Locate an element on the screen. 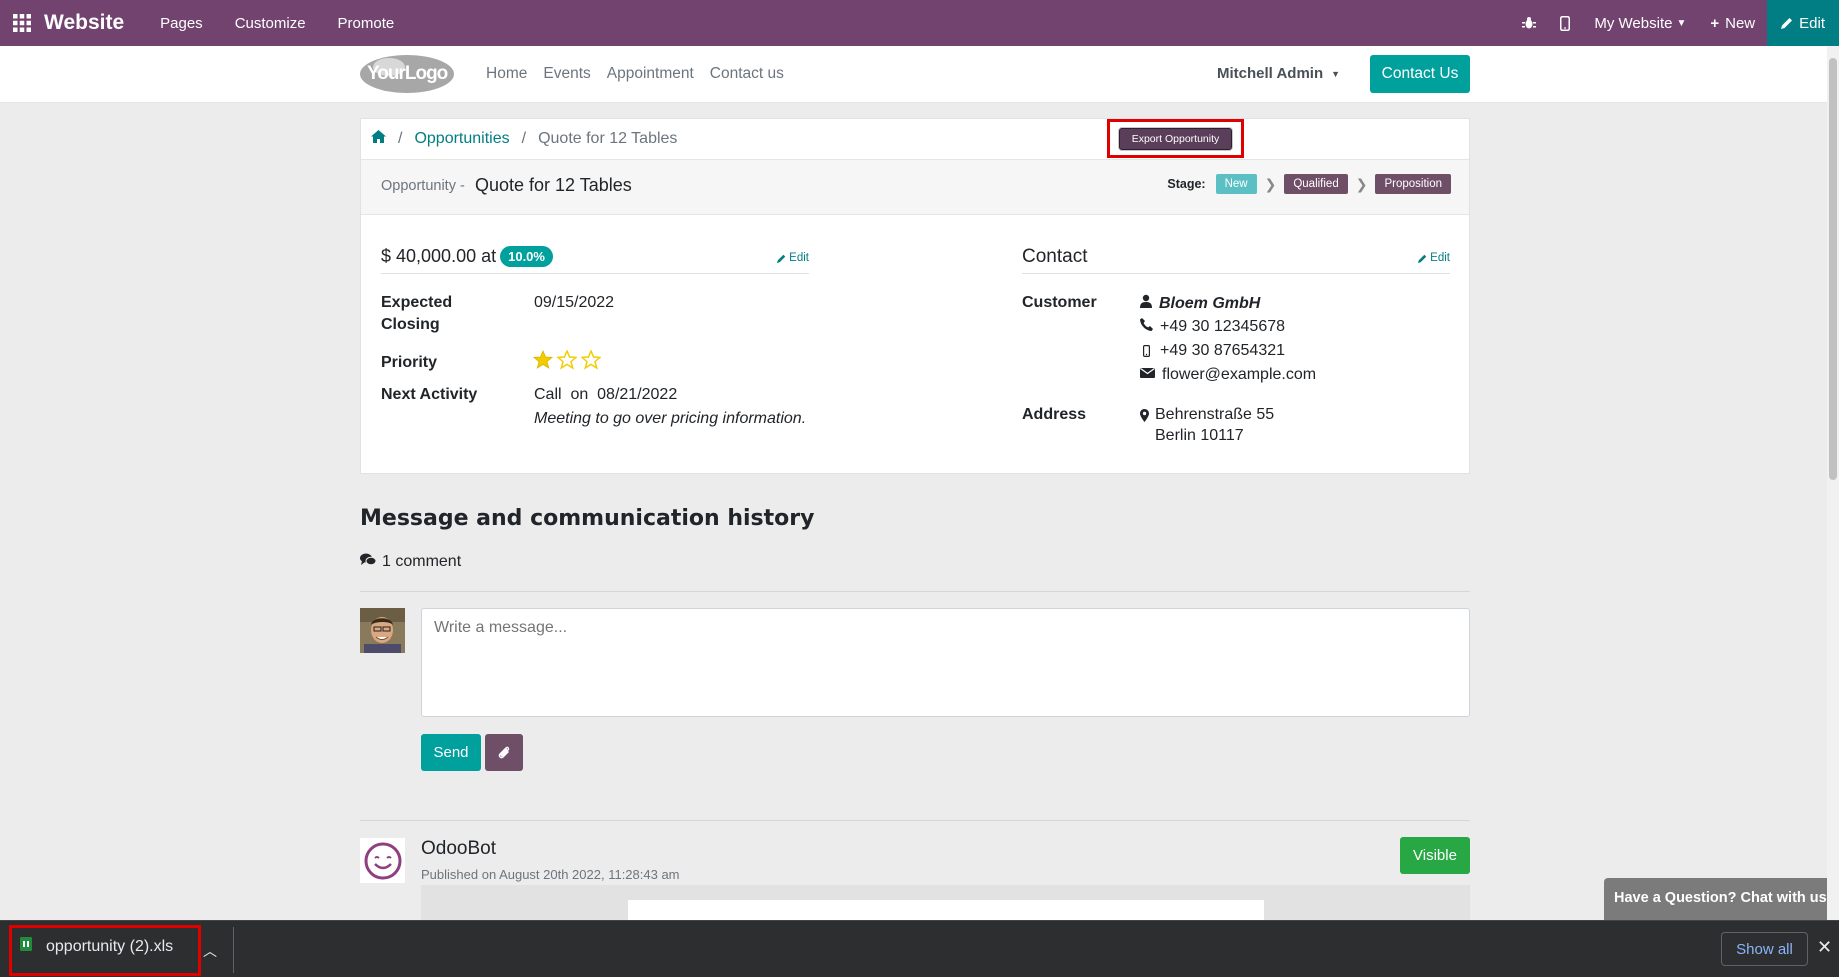 The image size is (1839, 977). map-marker-icon is located at coordinates (1144, 425).